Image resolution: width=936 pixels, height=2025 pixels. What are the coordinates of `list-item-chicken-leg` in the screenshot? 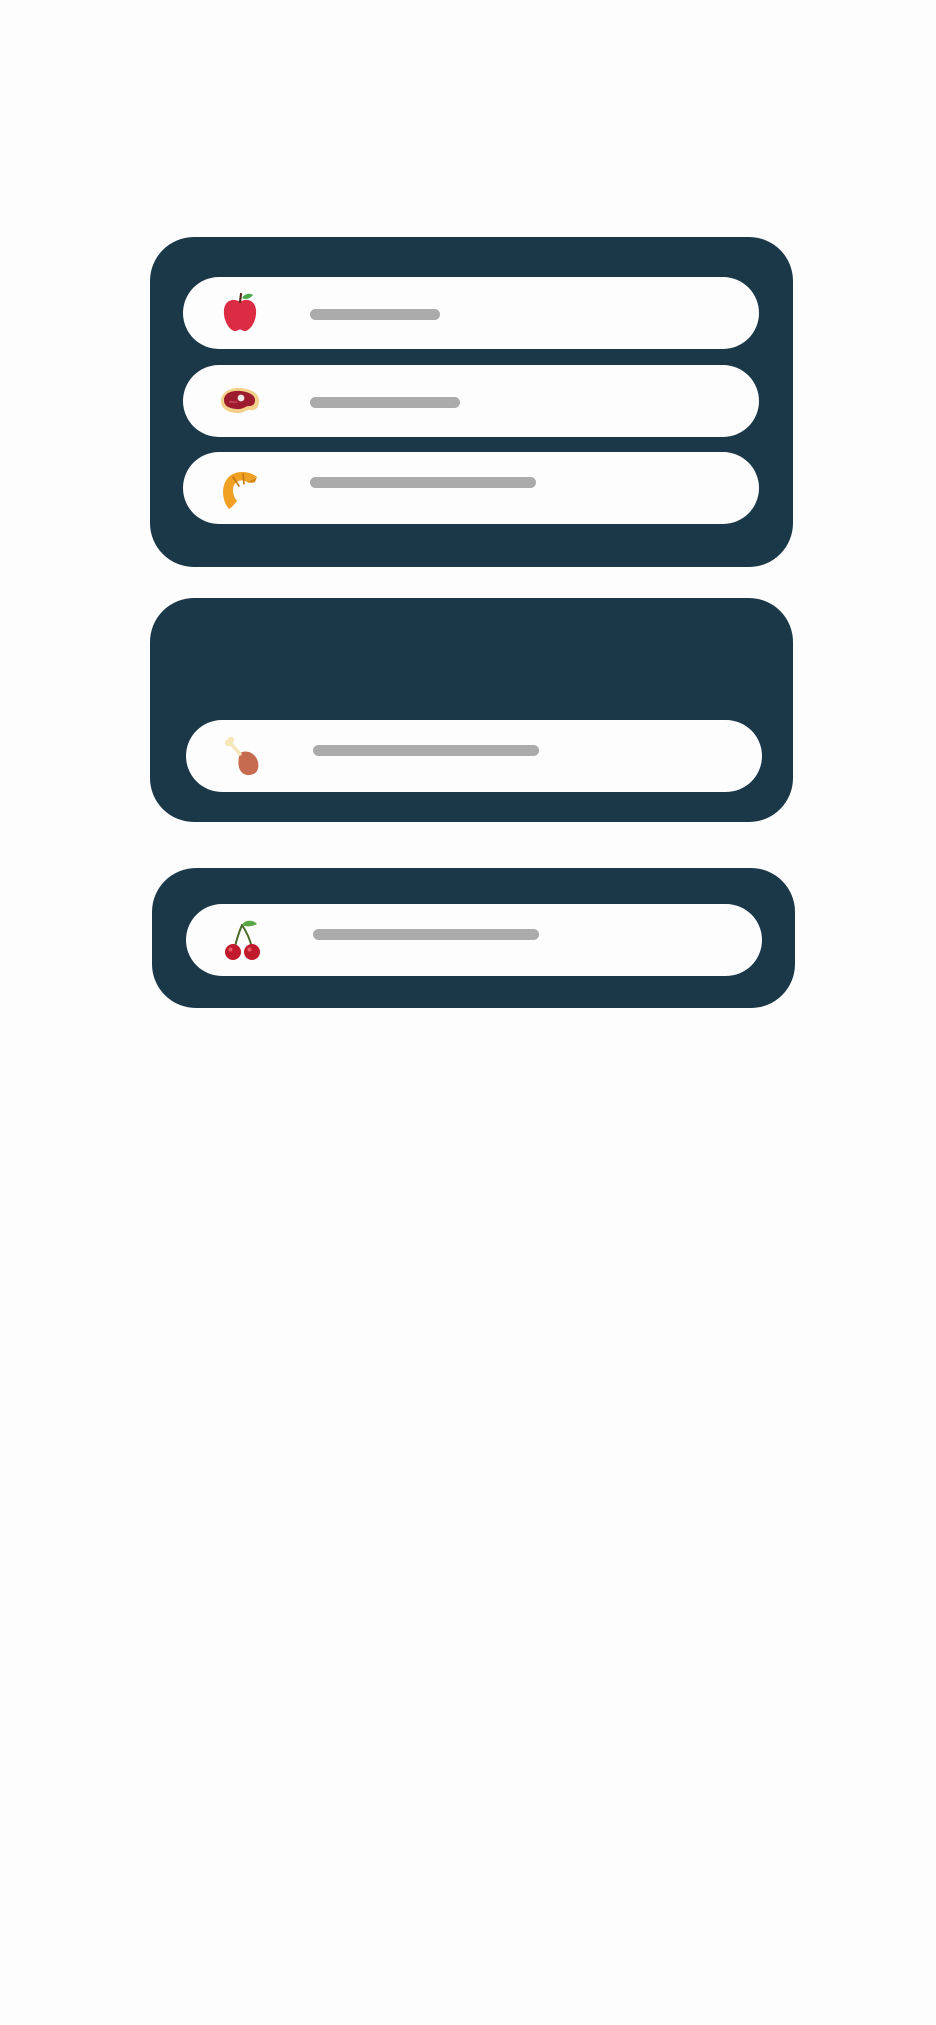 It's located at (474, 756).